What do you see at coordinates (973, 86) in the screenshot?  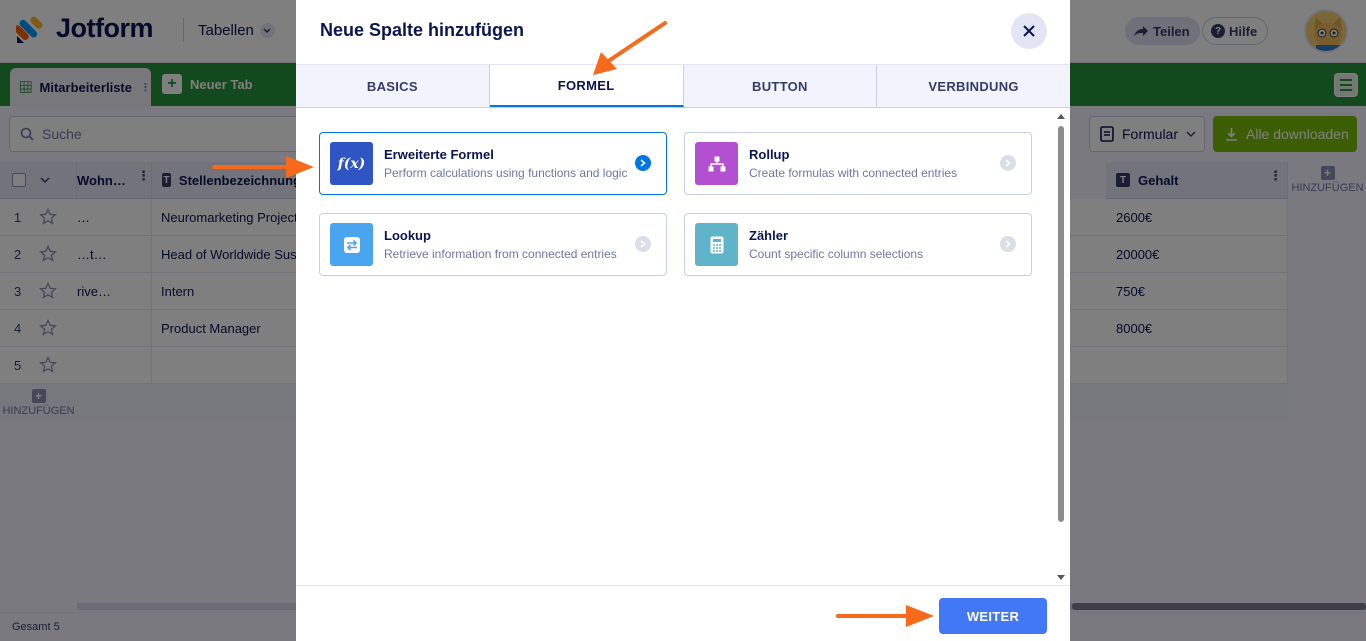 I see `tab-verbindung: VERBINDUNG` at bounding box center [973, 86].